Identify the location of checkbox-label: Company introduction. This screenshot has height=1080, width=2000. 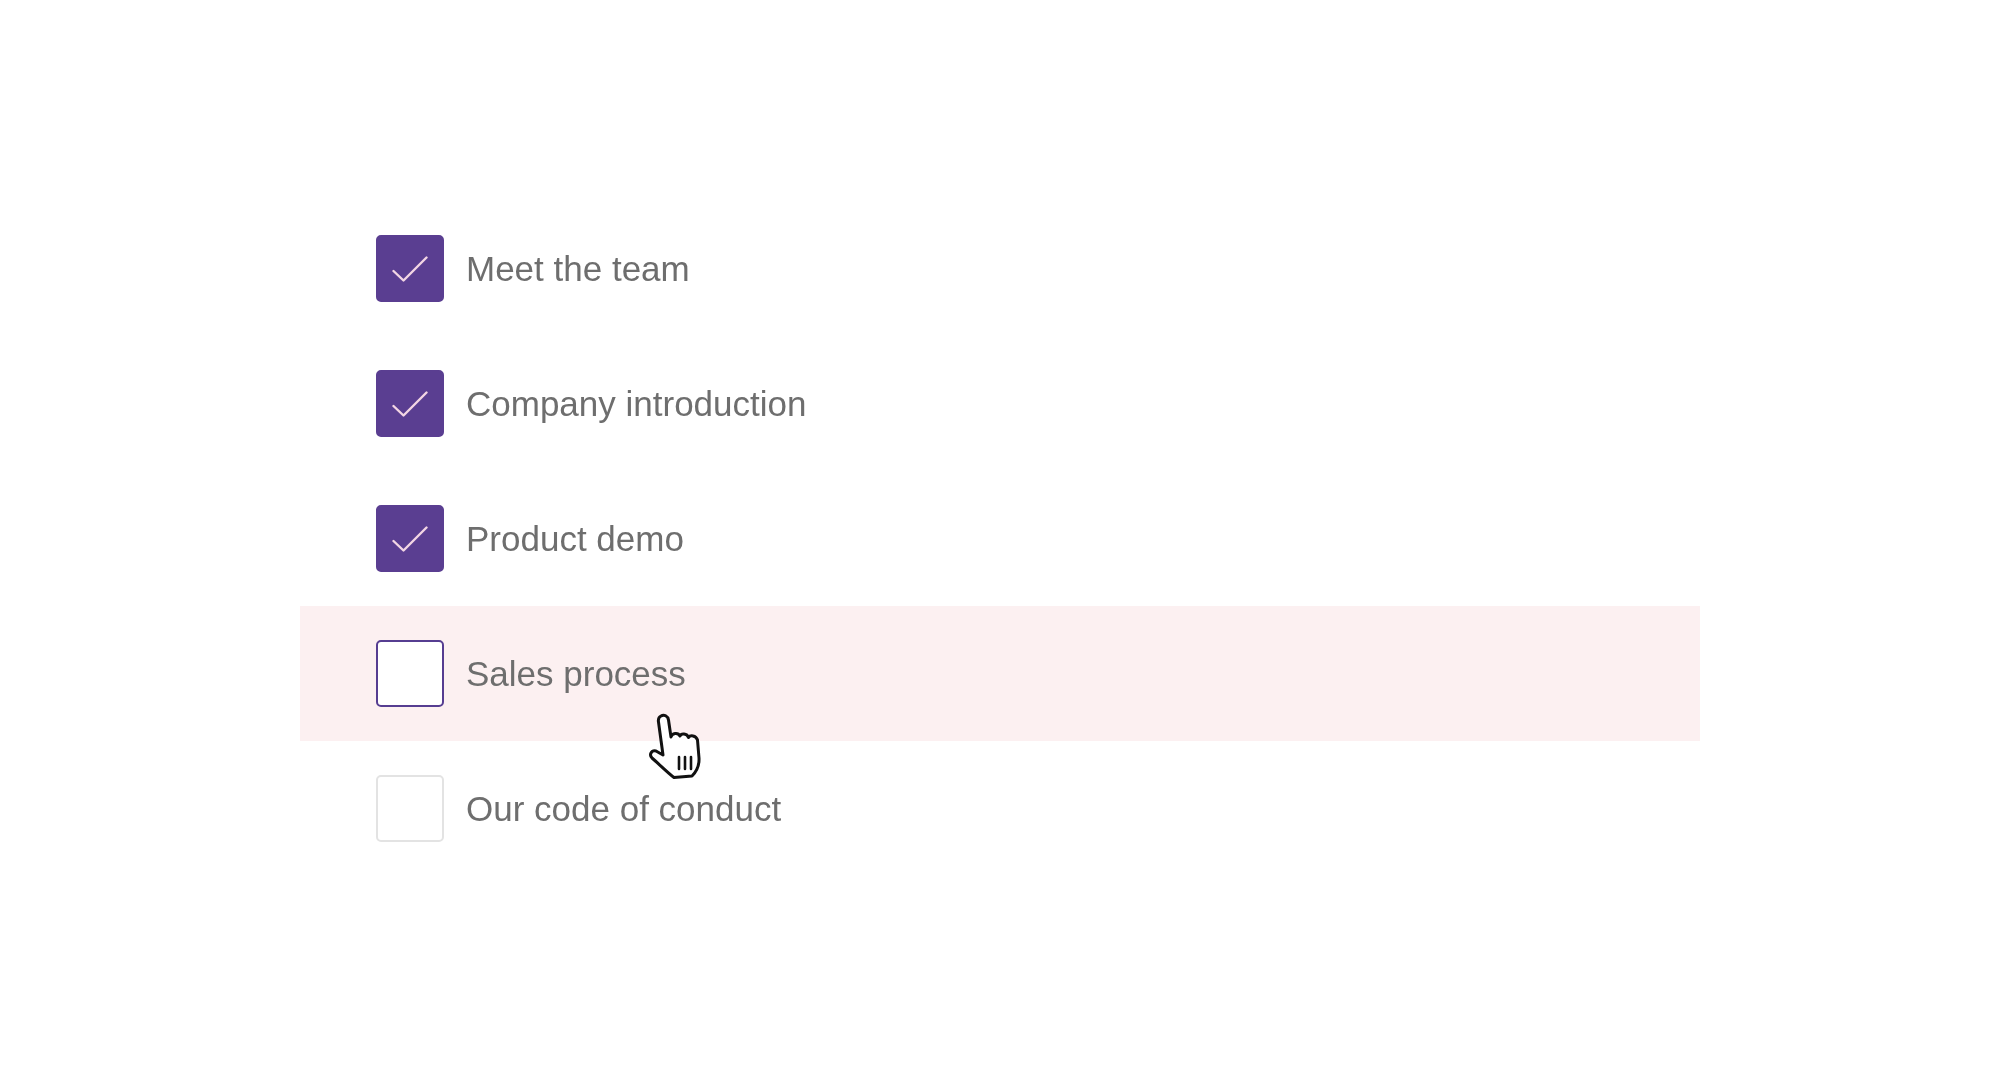
(636, 403).